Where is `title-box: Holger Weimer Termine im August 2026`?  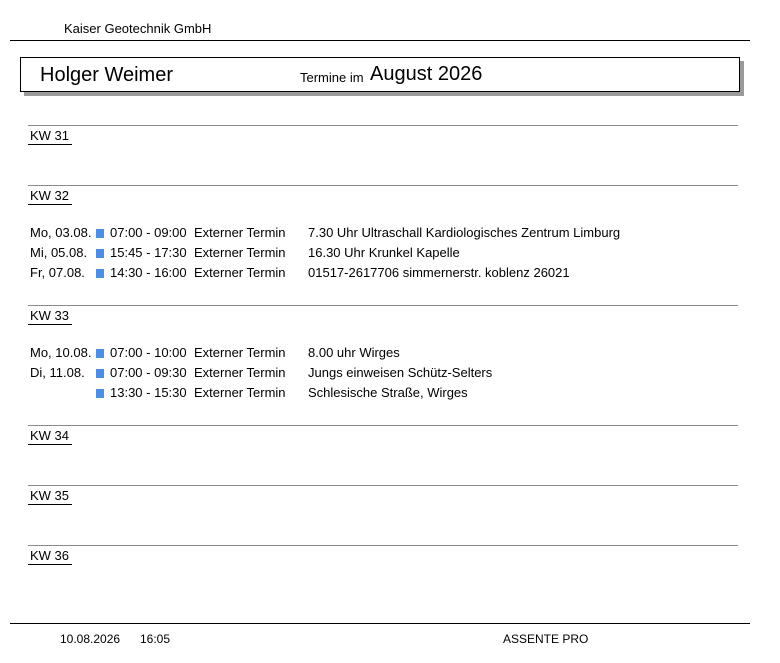
title-box: Holger Weimer Termine im August 2026 is located at coordinates (380, 74).